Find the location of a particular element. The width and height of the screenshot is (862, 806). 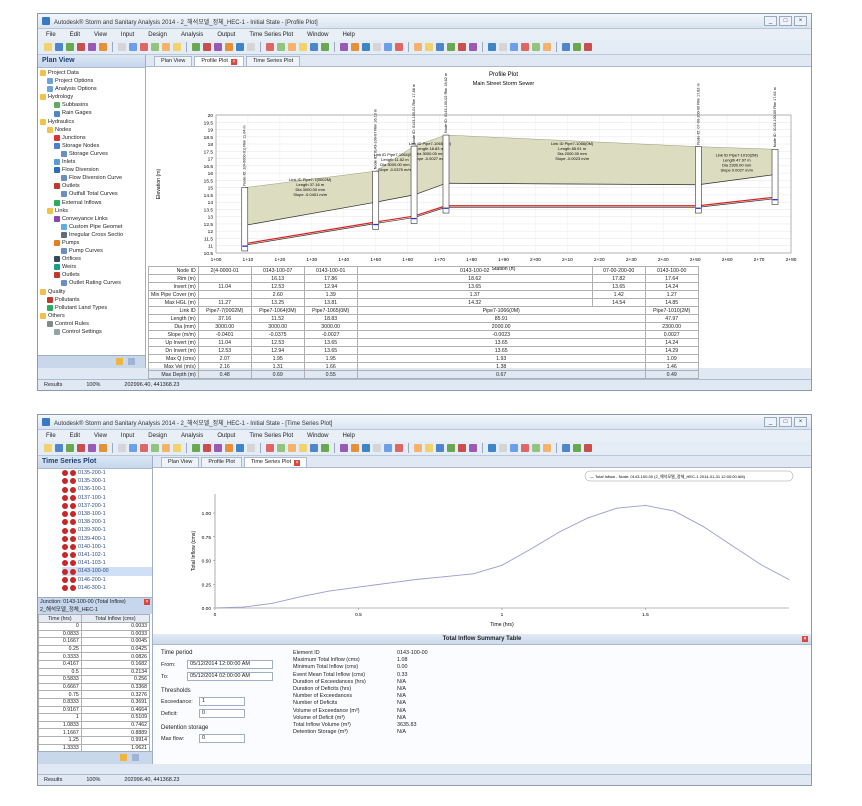

close-summary-icon: × is located at coordinates (805, 639).